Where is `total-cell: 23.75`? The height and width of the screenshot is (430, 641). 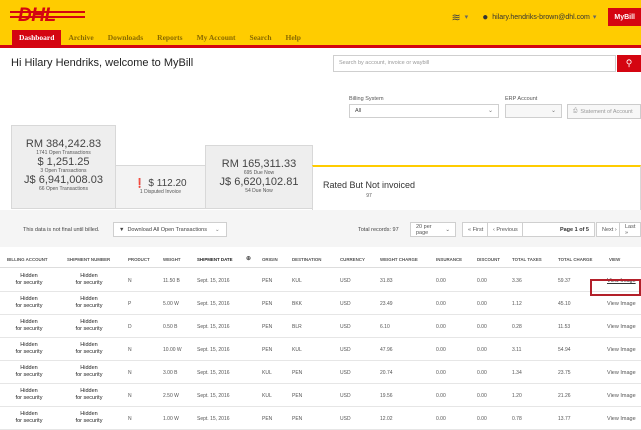
total-cell: 23.75 is located at coordinates (564, 373).